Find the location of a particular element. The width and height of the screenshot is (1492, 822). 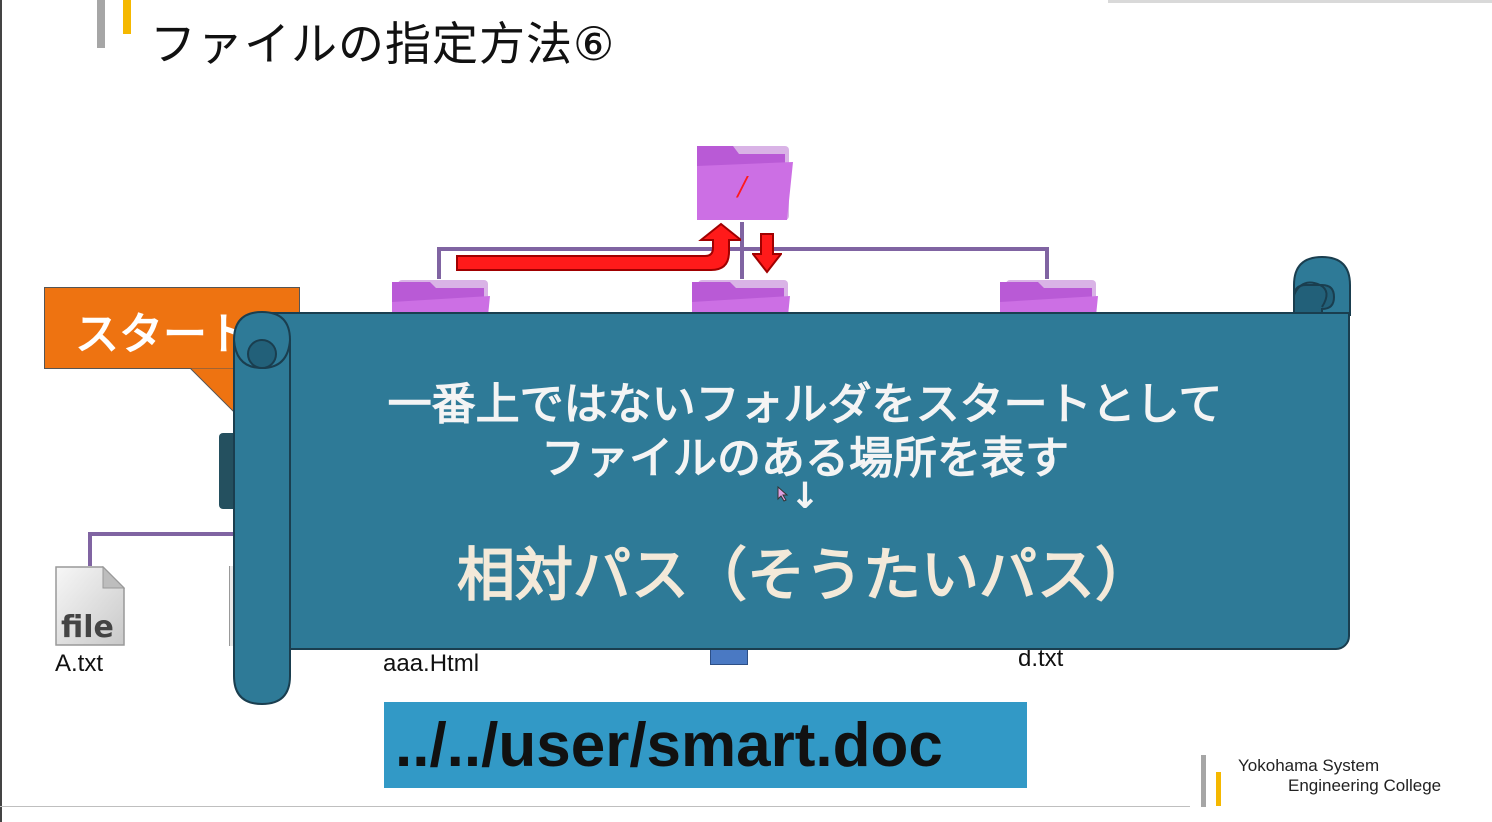

root-folder-label: / is located at coordinates (742, 187).